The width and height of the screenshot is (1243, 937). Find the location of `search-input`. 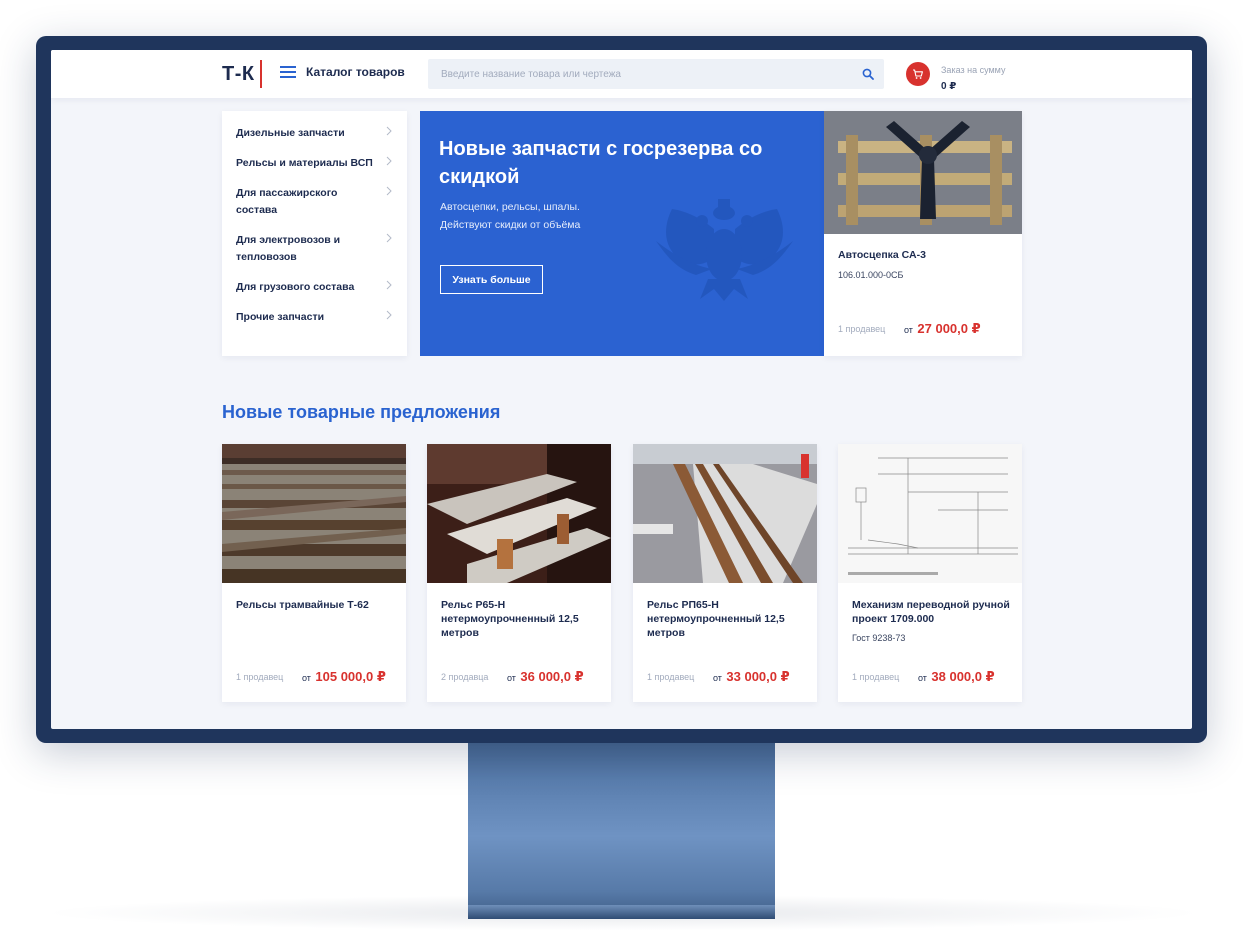

search-input is located at coordinates (638, 74).